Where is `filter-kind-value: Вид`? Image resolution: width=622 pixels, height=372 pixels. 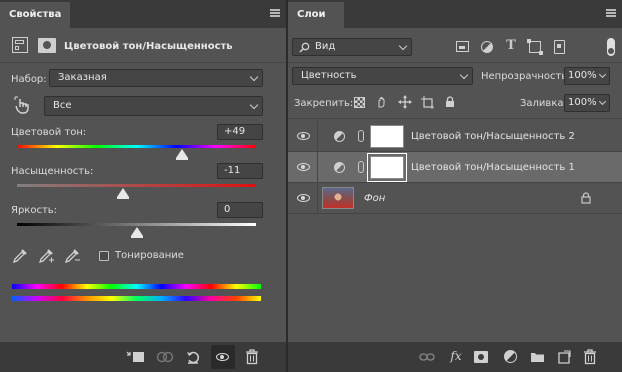
filter-kind-value: Вид is located at coordinates (325, 46).